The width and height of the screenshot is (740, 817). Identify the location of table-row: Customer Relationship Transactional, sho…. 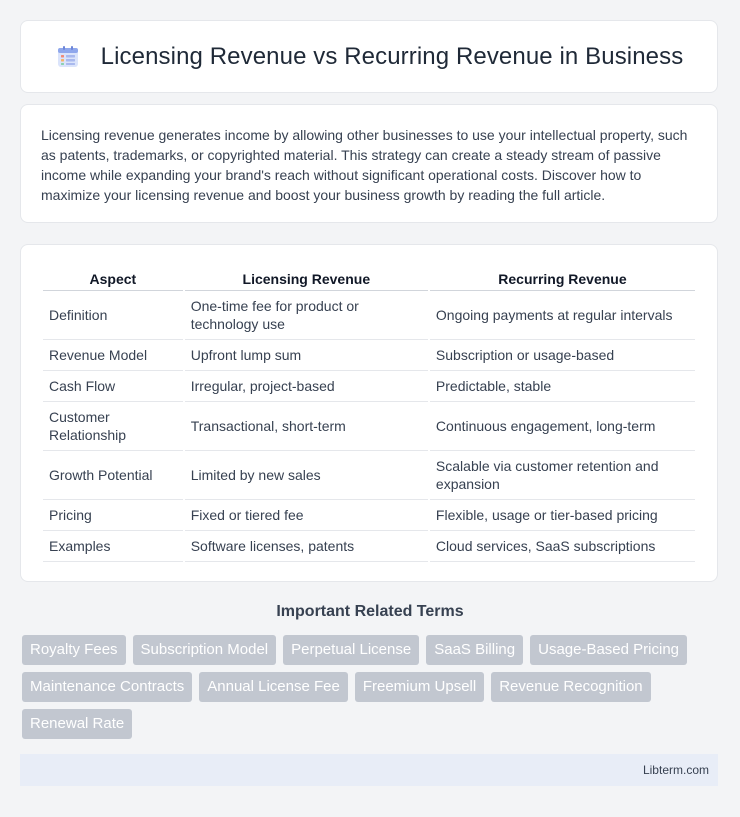
(369, 426).